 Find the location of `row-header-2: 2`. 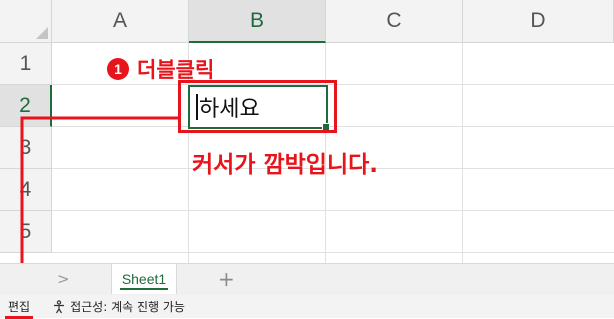

row-header-2: 2 is located at coordinates (26, 106).